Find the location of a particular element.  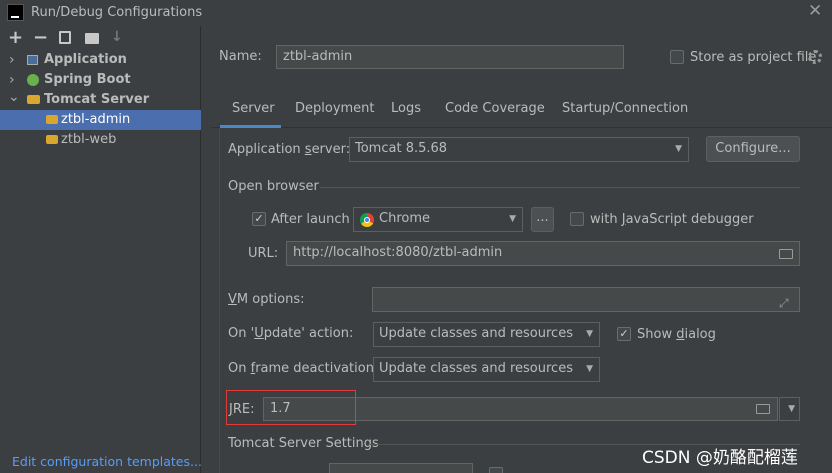

watermark: CSDN @奶酪配榴莲 is located at coordinates (720, 458).